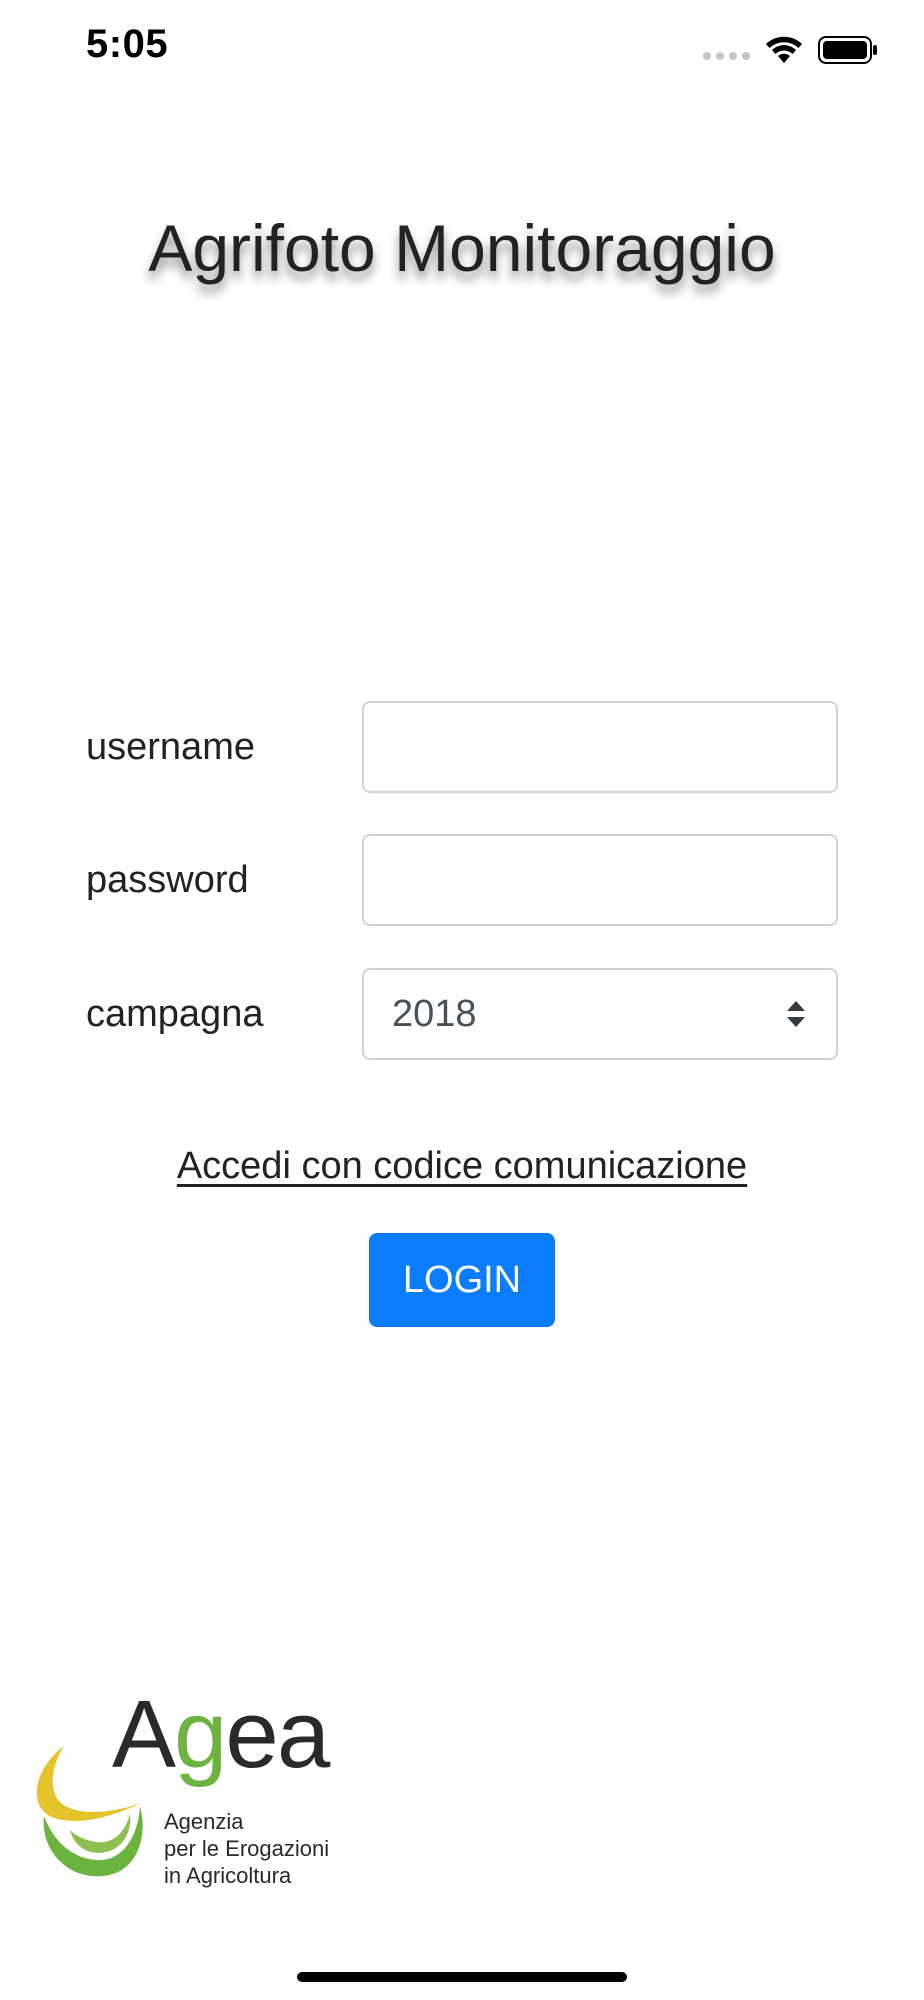  What do you see at coordinates (462, 1166) in the screenshot?
I see `alt-login-link: Accedi con codice comunicazione` at bounding box center [462, 1166].